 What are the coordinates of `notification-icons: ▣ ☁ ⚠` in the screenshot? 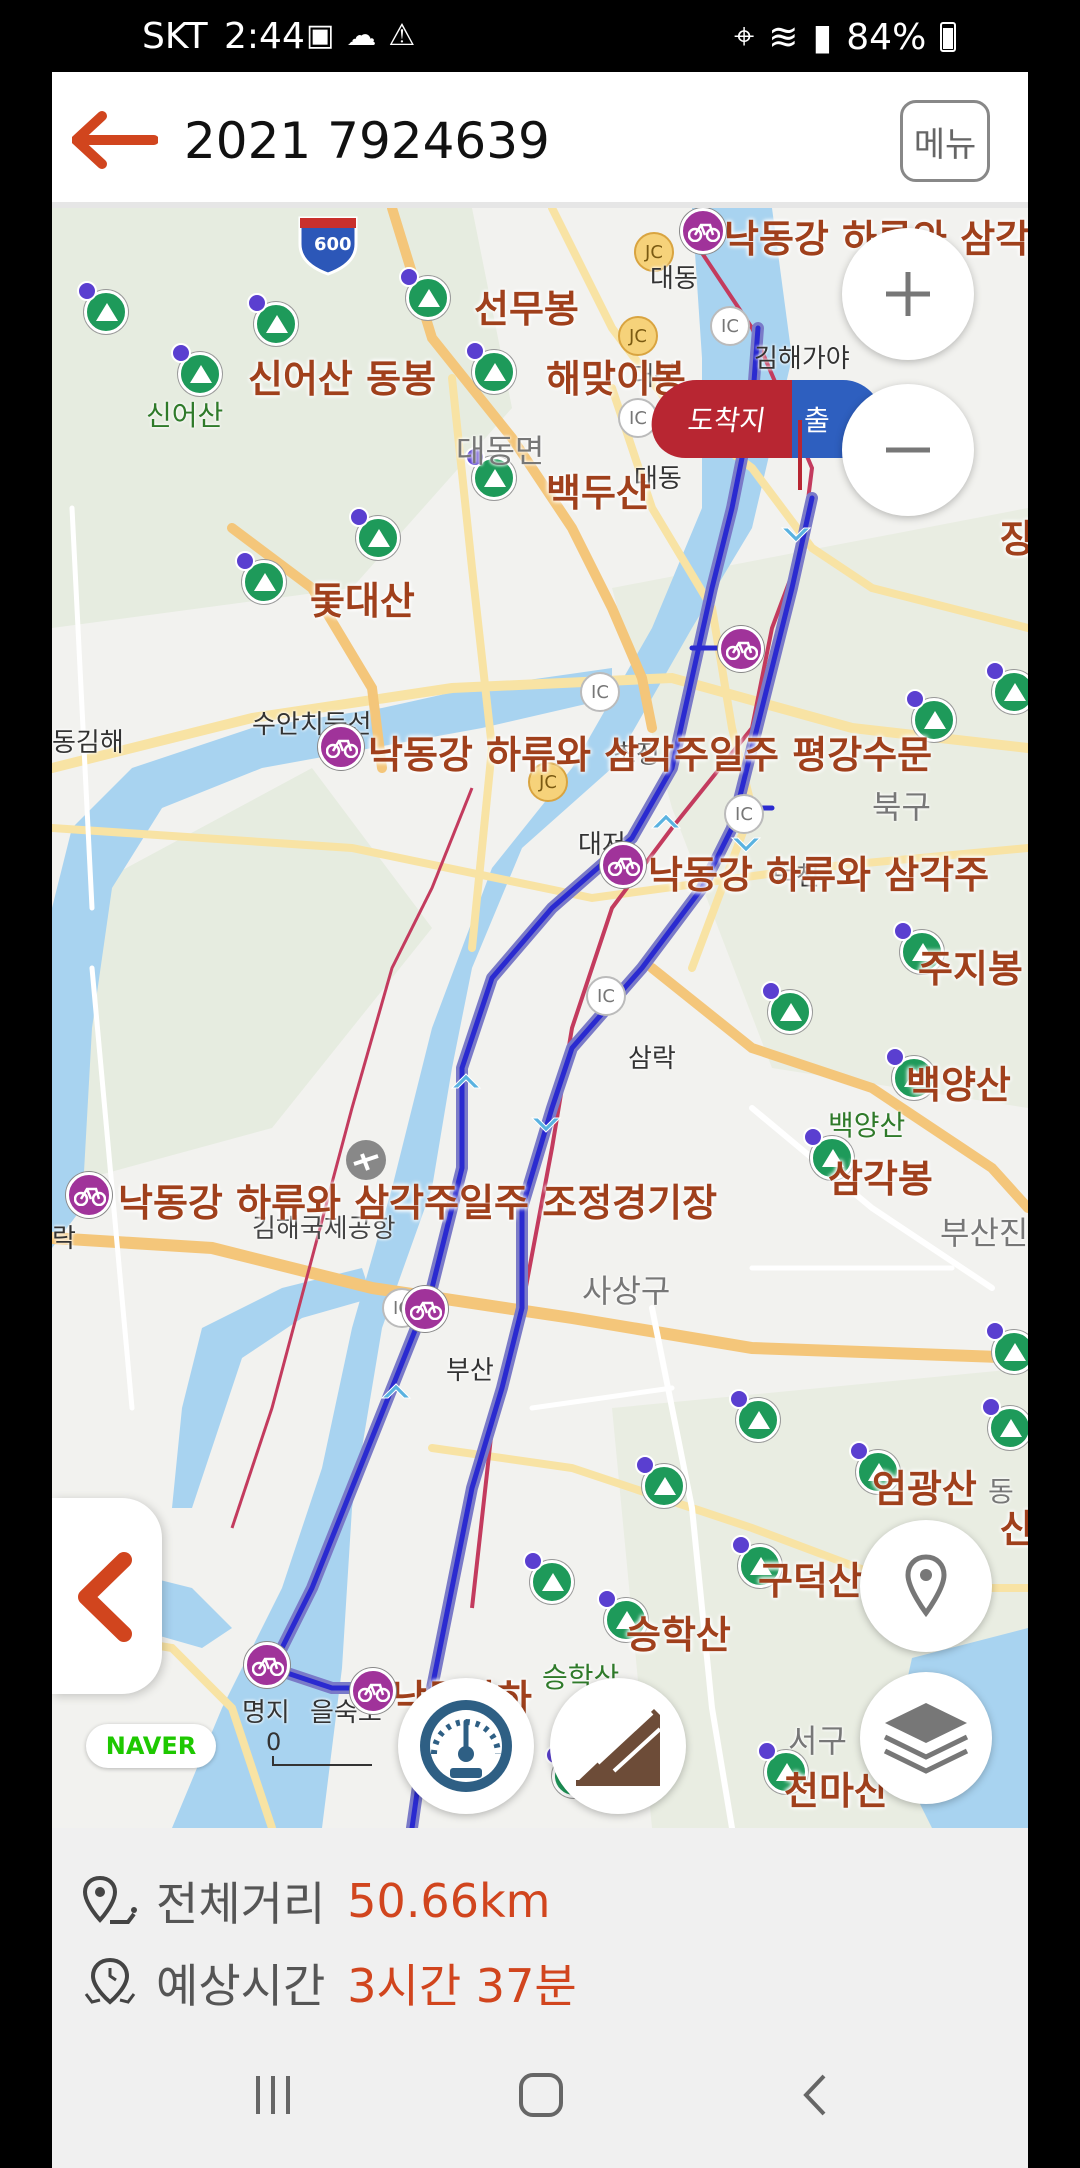 It's located at (360, 35).